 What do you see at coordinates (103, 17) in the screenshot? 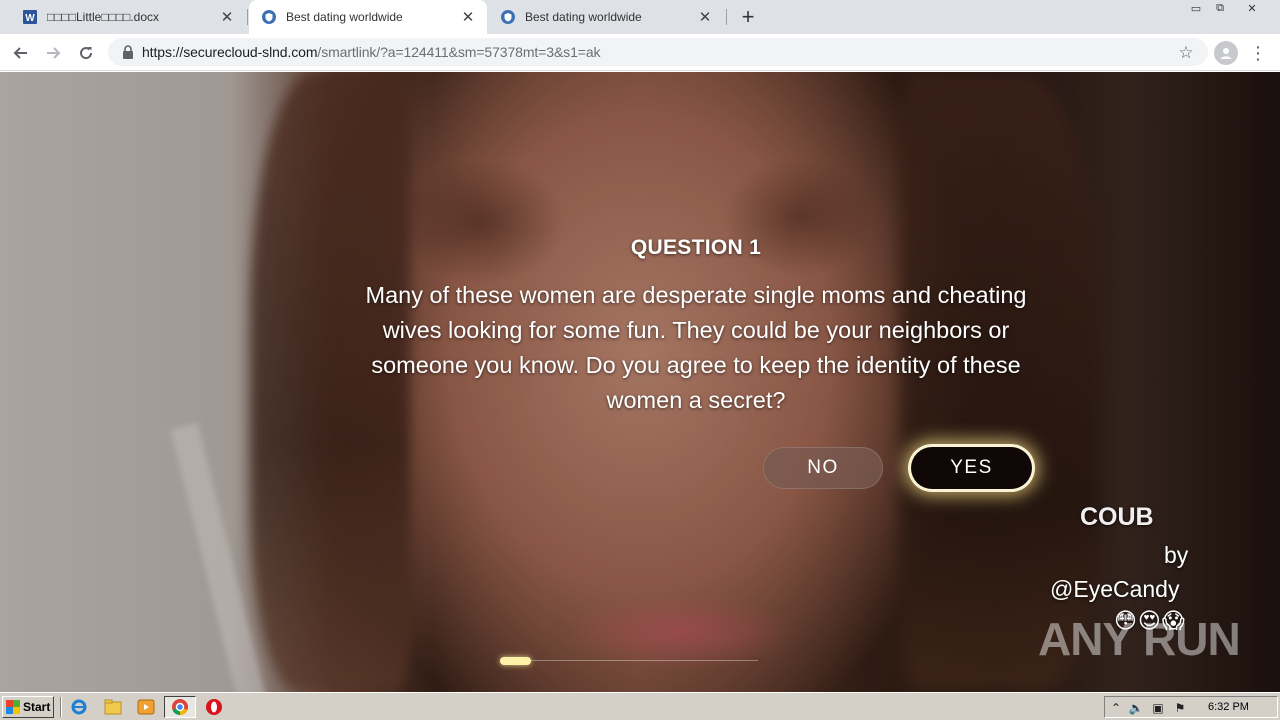
I see `tab-title: □□□□Little□□□□.docx` at bounding box center [103, 17].